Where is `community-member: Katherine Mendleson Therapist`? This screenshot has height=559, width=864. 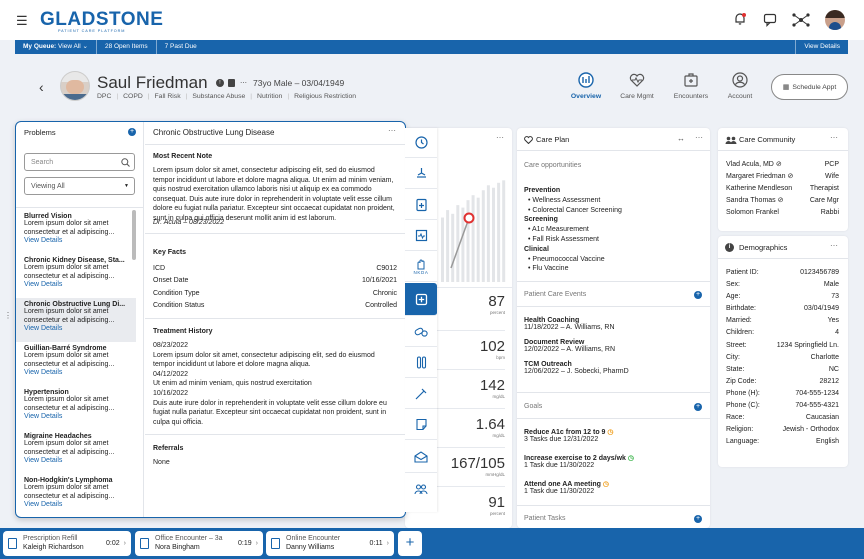
community-member: Katherine Mendleson Therapist is located at coordinates (782, 189).